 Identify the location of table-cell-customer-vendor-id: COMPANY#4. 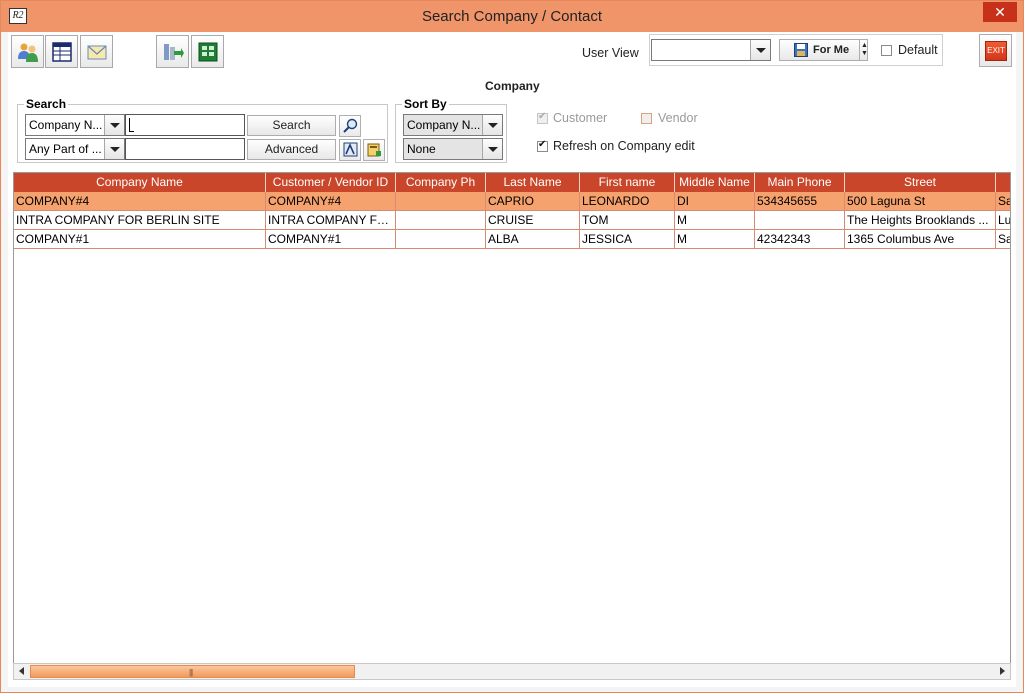
(331, 201).